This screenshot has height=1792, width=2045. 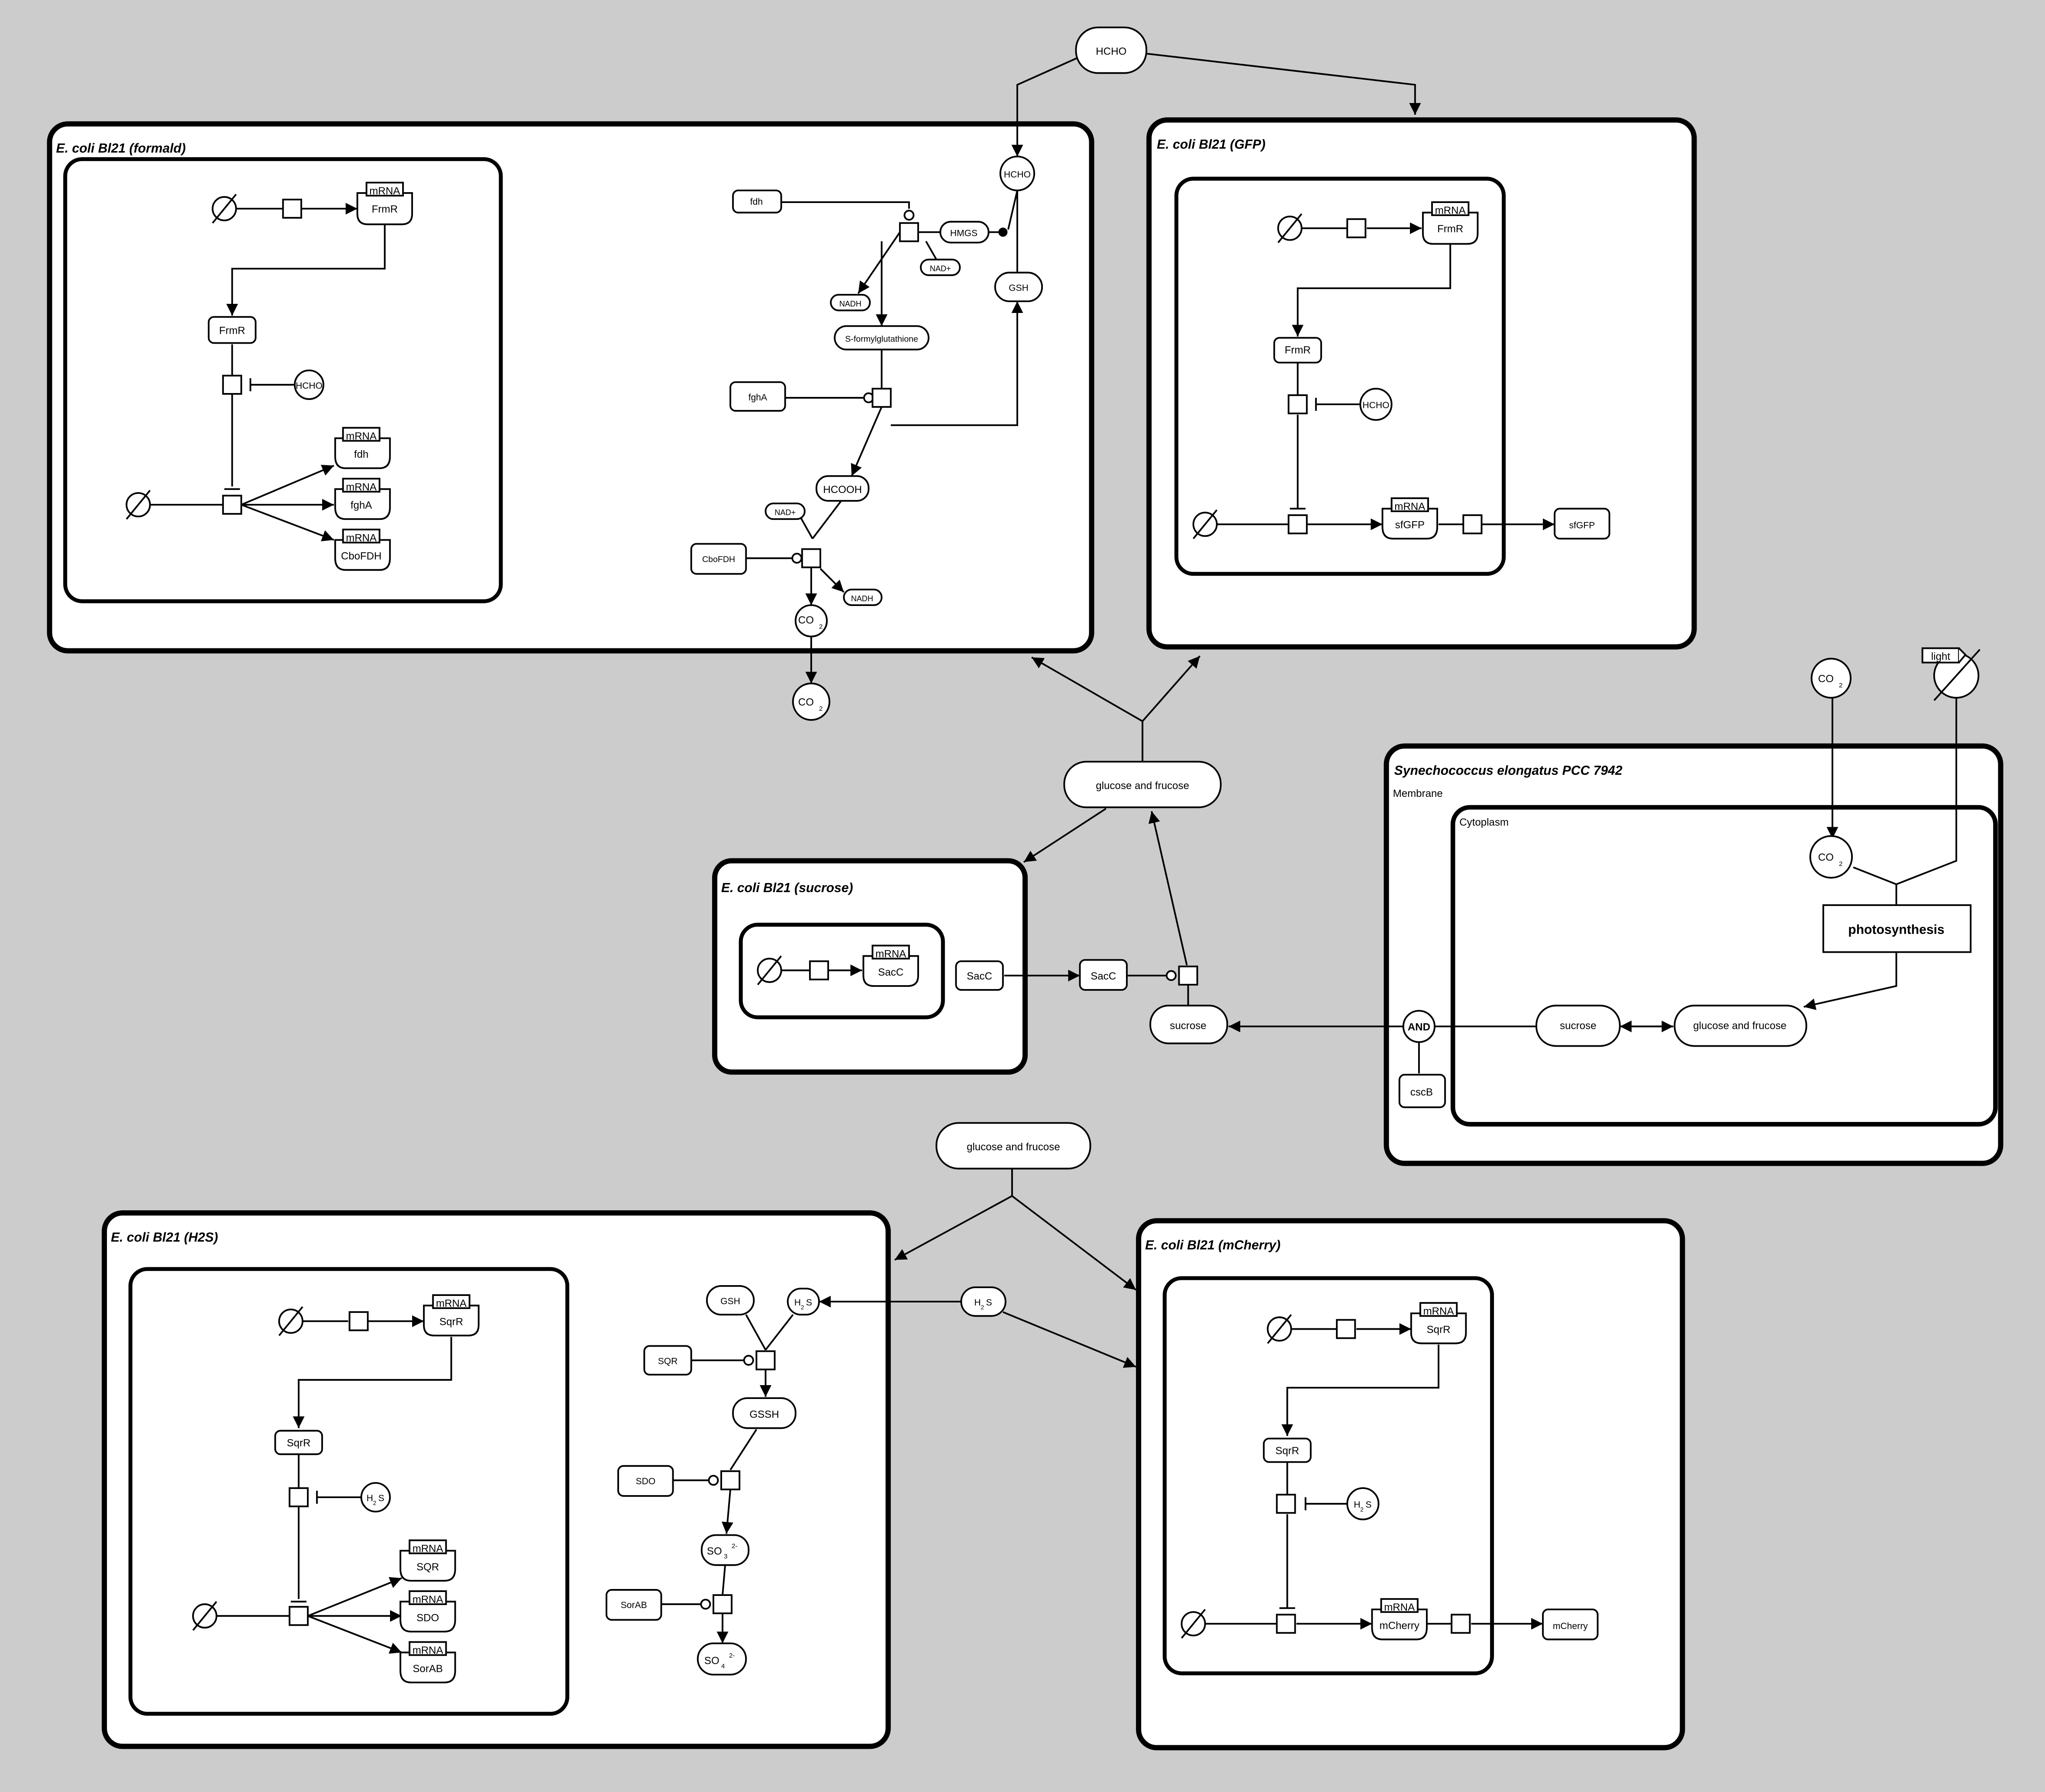 I want to click on h2s-inhibitor: H 2 S, so click(x=375, y=1497).